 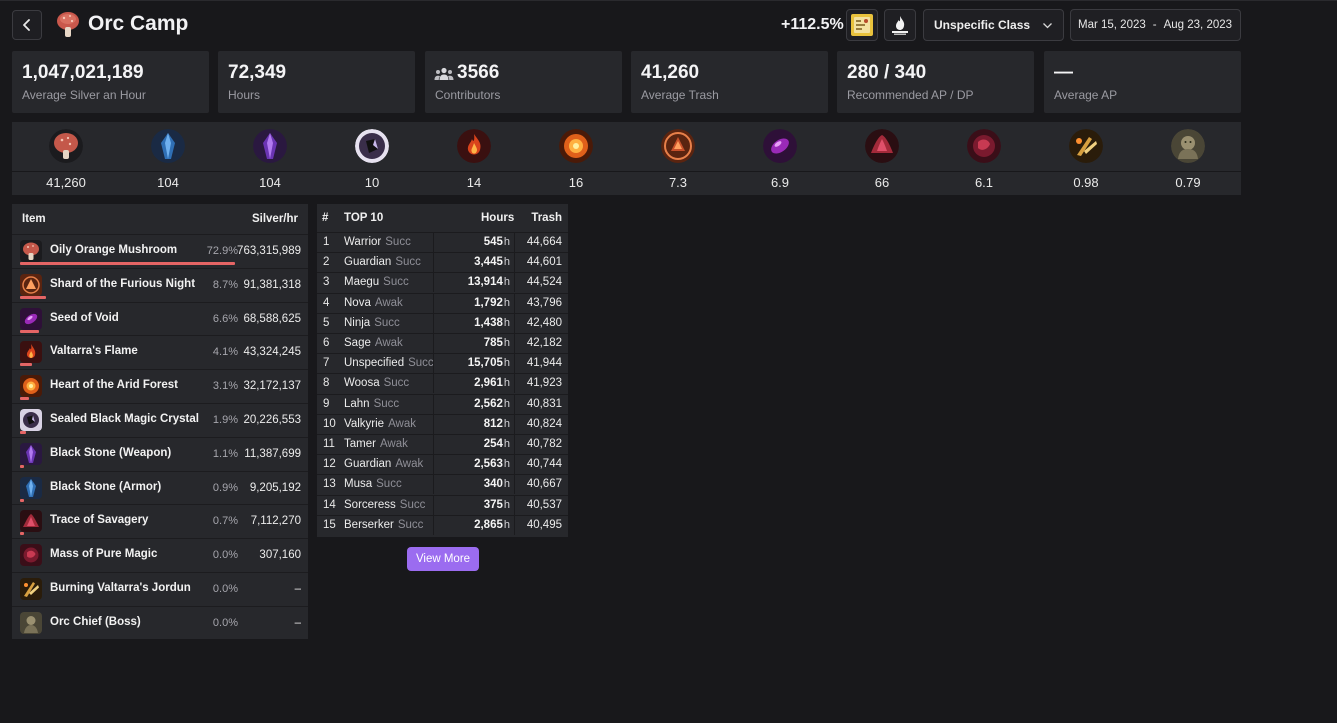 I want to click on mushroom-icon, so click(x=66, y=146).